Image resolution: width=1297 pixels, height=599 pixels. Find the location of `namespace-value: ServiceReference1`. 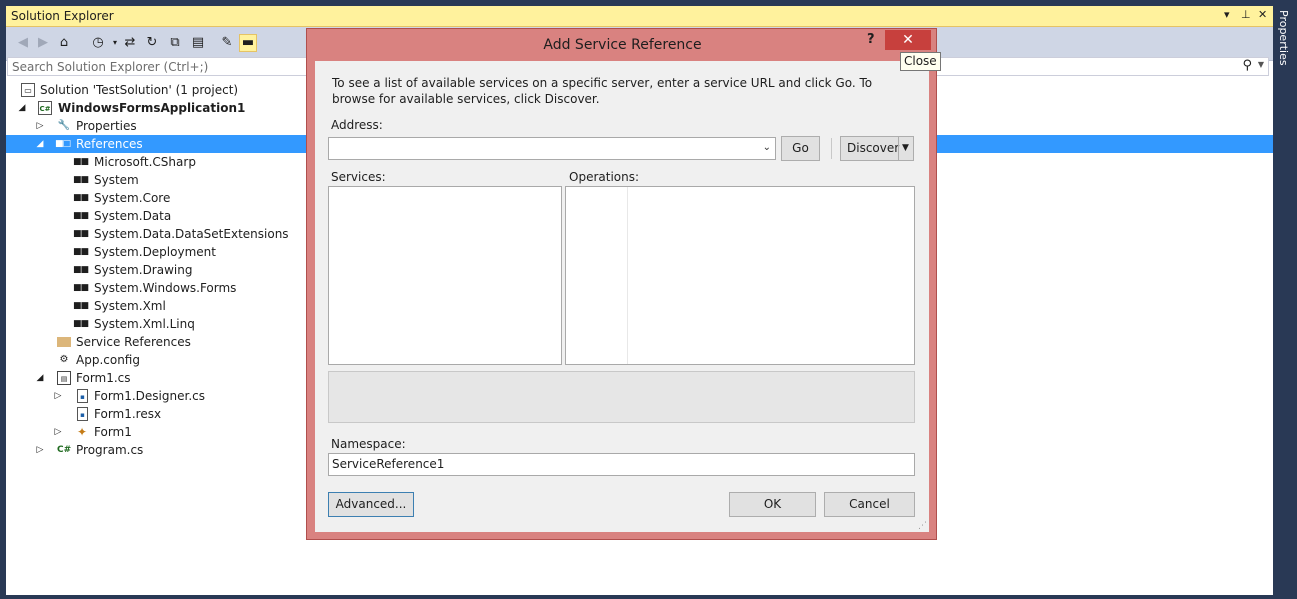

namespace-value: ServiceReference1 is located at coordinates (388, 464).